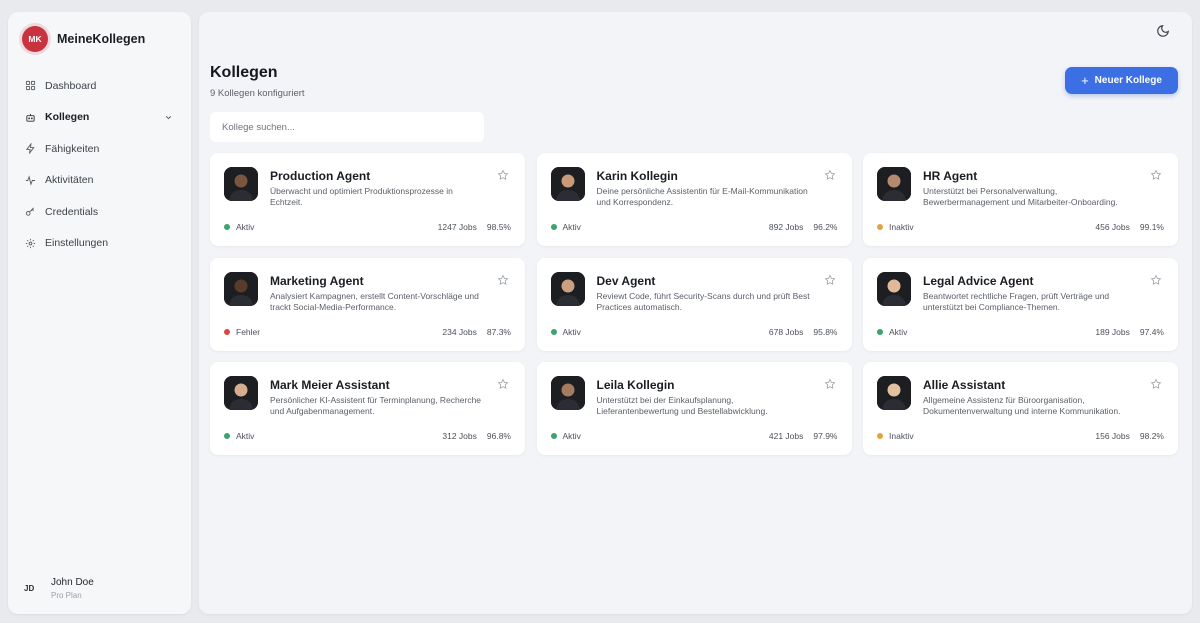 The image size is (1200, 623). I want to click on brand-name: MeineKollegen, so click(101, 39).